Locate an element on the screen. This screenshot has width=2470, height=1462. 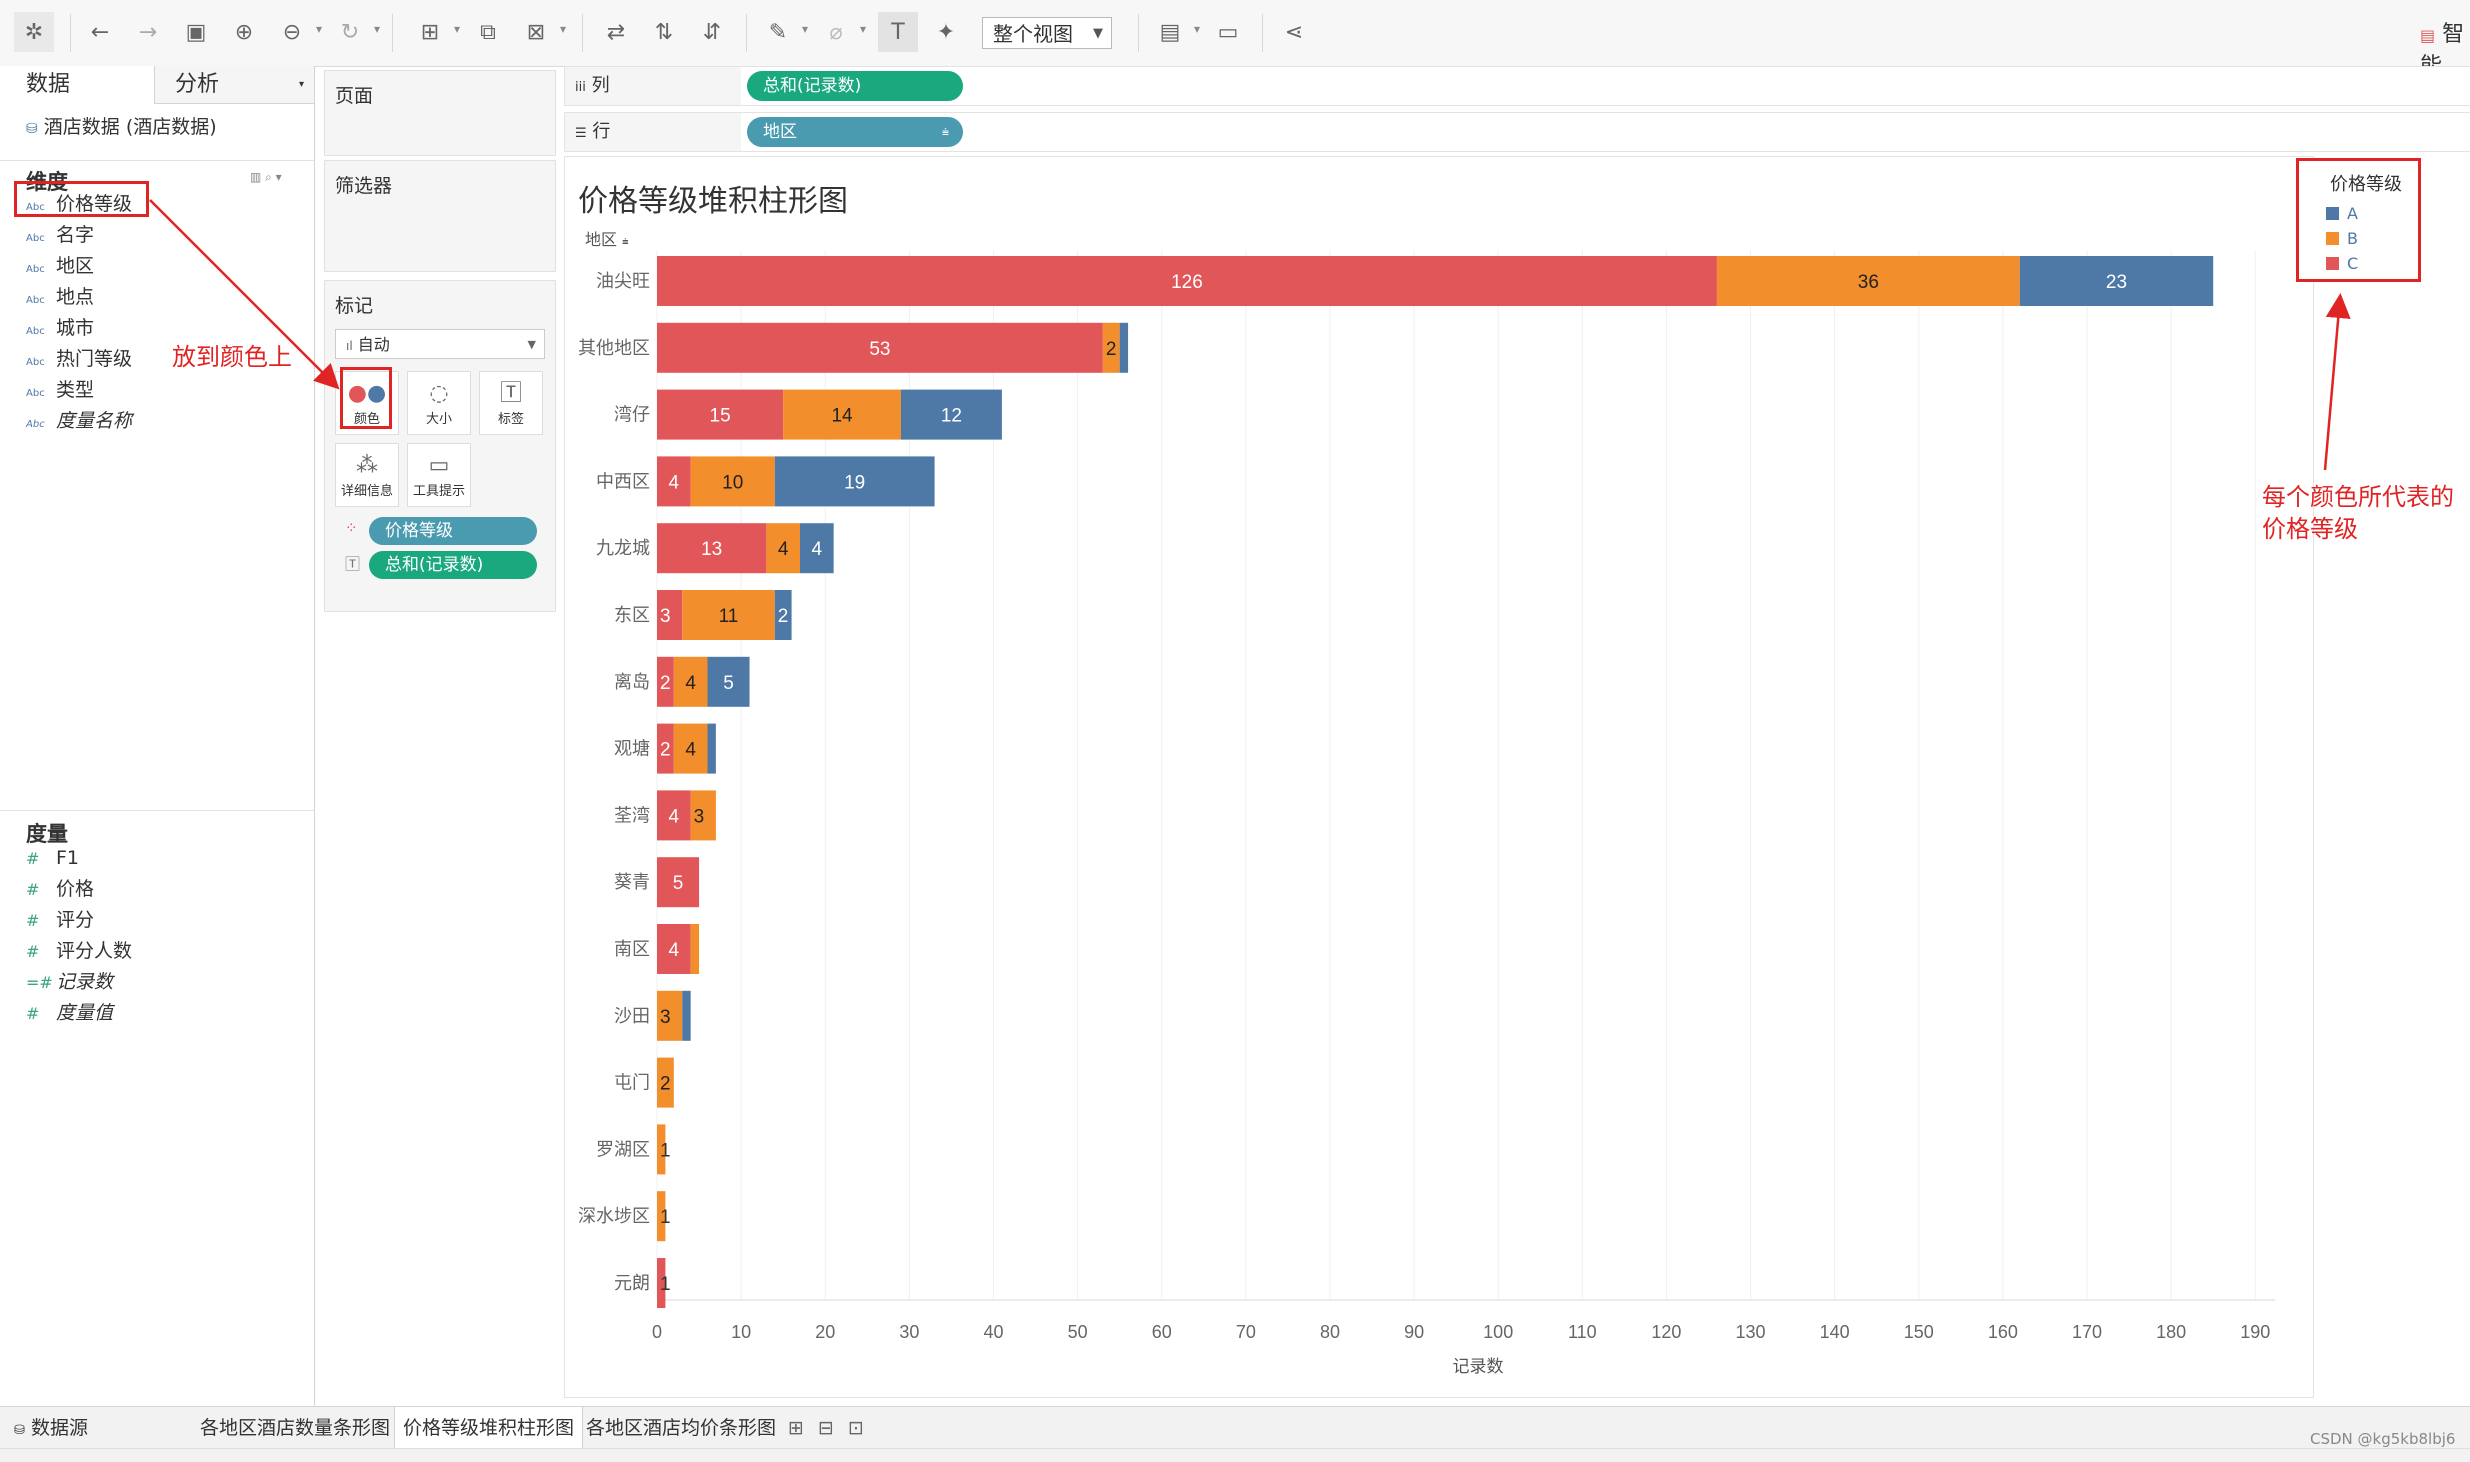
save-icon: ▣ is located at coordinates (196, 32).